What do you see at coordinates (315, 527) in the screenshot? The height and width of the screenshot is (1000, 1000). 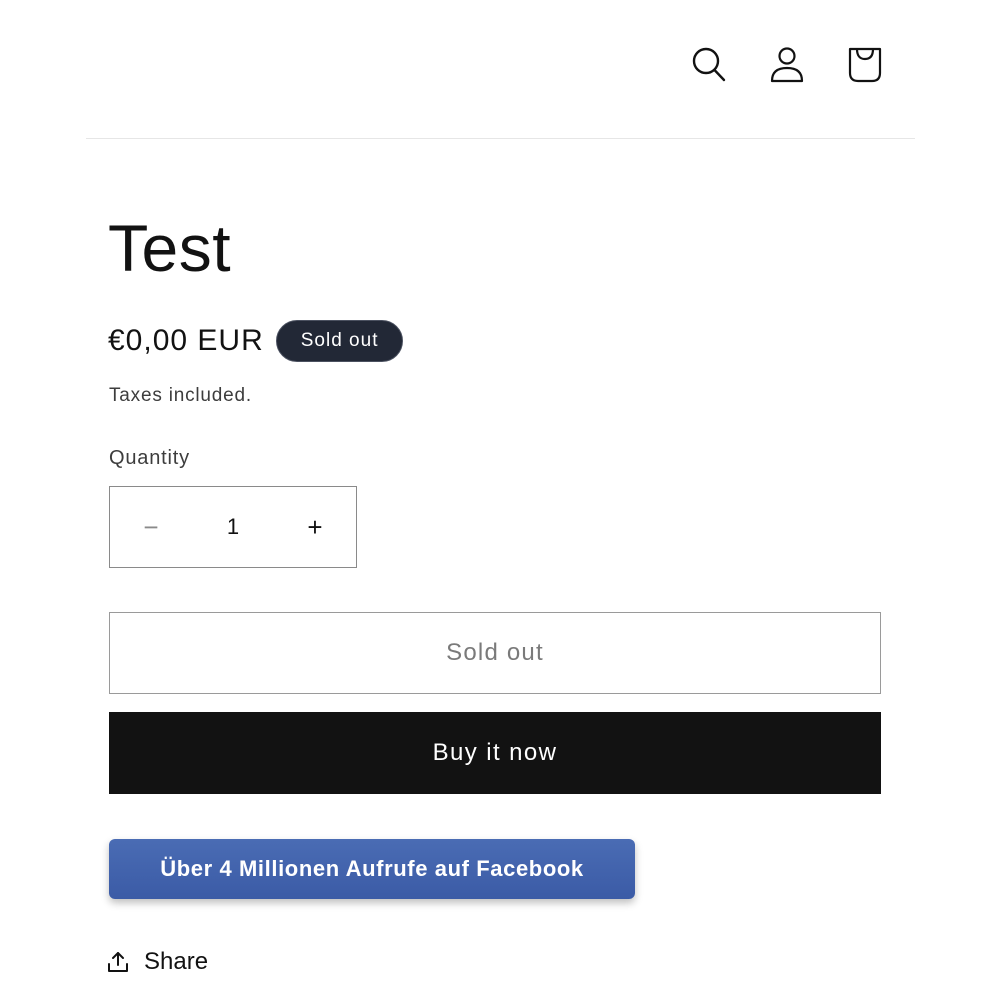 I see `quantity-increase-button: +` at bounding box center [315, 527].